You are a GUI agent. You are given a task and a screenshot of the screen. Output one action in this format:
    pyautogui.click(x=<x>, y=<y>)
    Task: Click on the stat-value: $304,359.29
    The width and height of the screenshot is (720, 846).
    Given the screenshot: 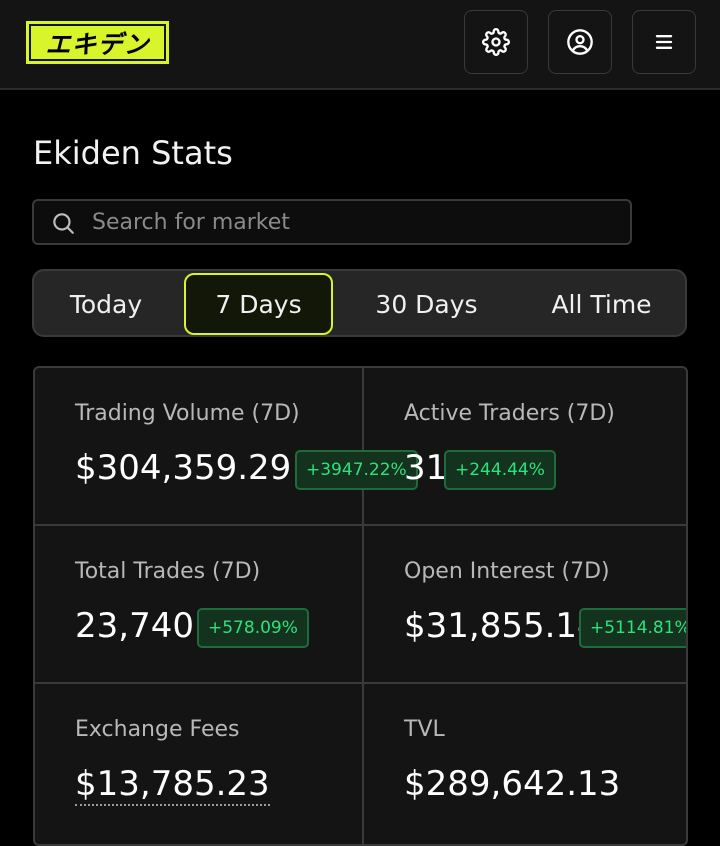 What is the action you would take?
    pyautogui.click(x=183, y=468)
    